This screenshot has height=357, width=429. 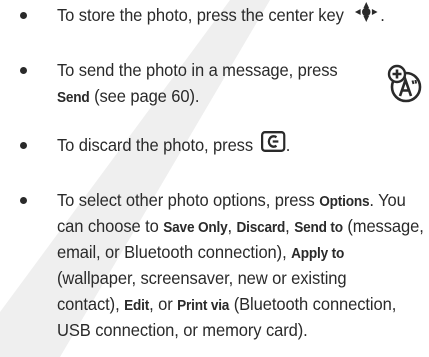 What do you see at coordinates (318, 254) in the screenshot?
I see `apply-to-label: Apply to` at bounding box center [318, 254].